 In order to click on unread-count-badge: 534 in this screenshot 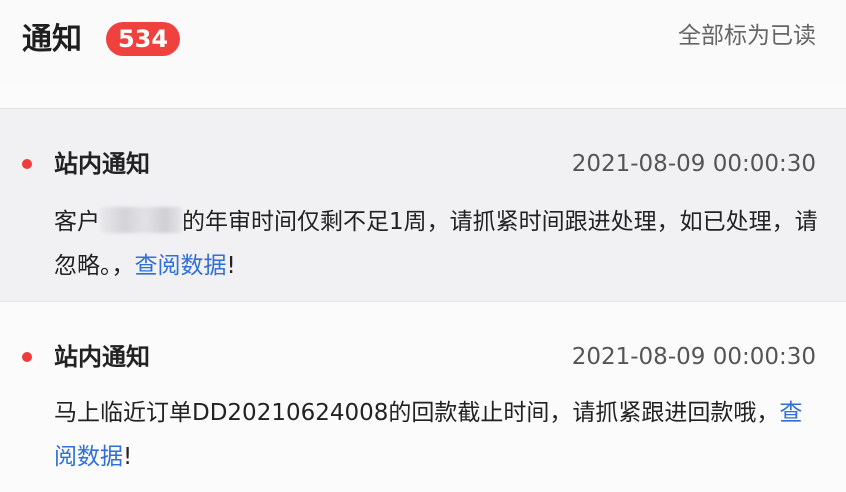, I will do `click(143, 39)`.